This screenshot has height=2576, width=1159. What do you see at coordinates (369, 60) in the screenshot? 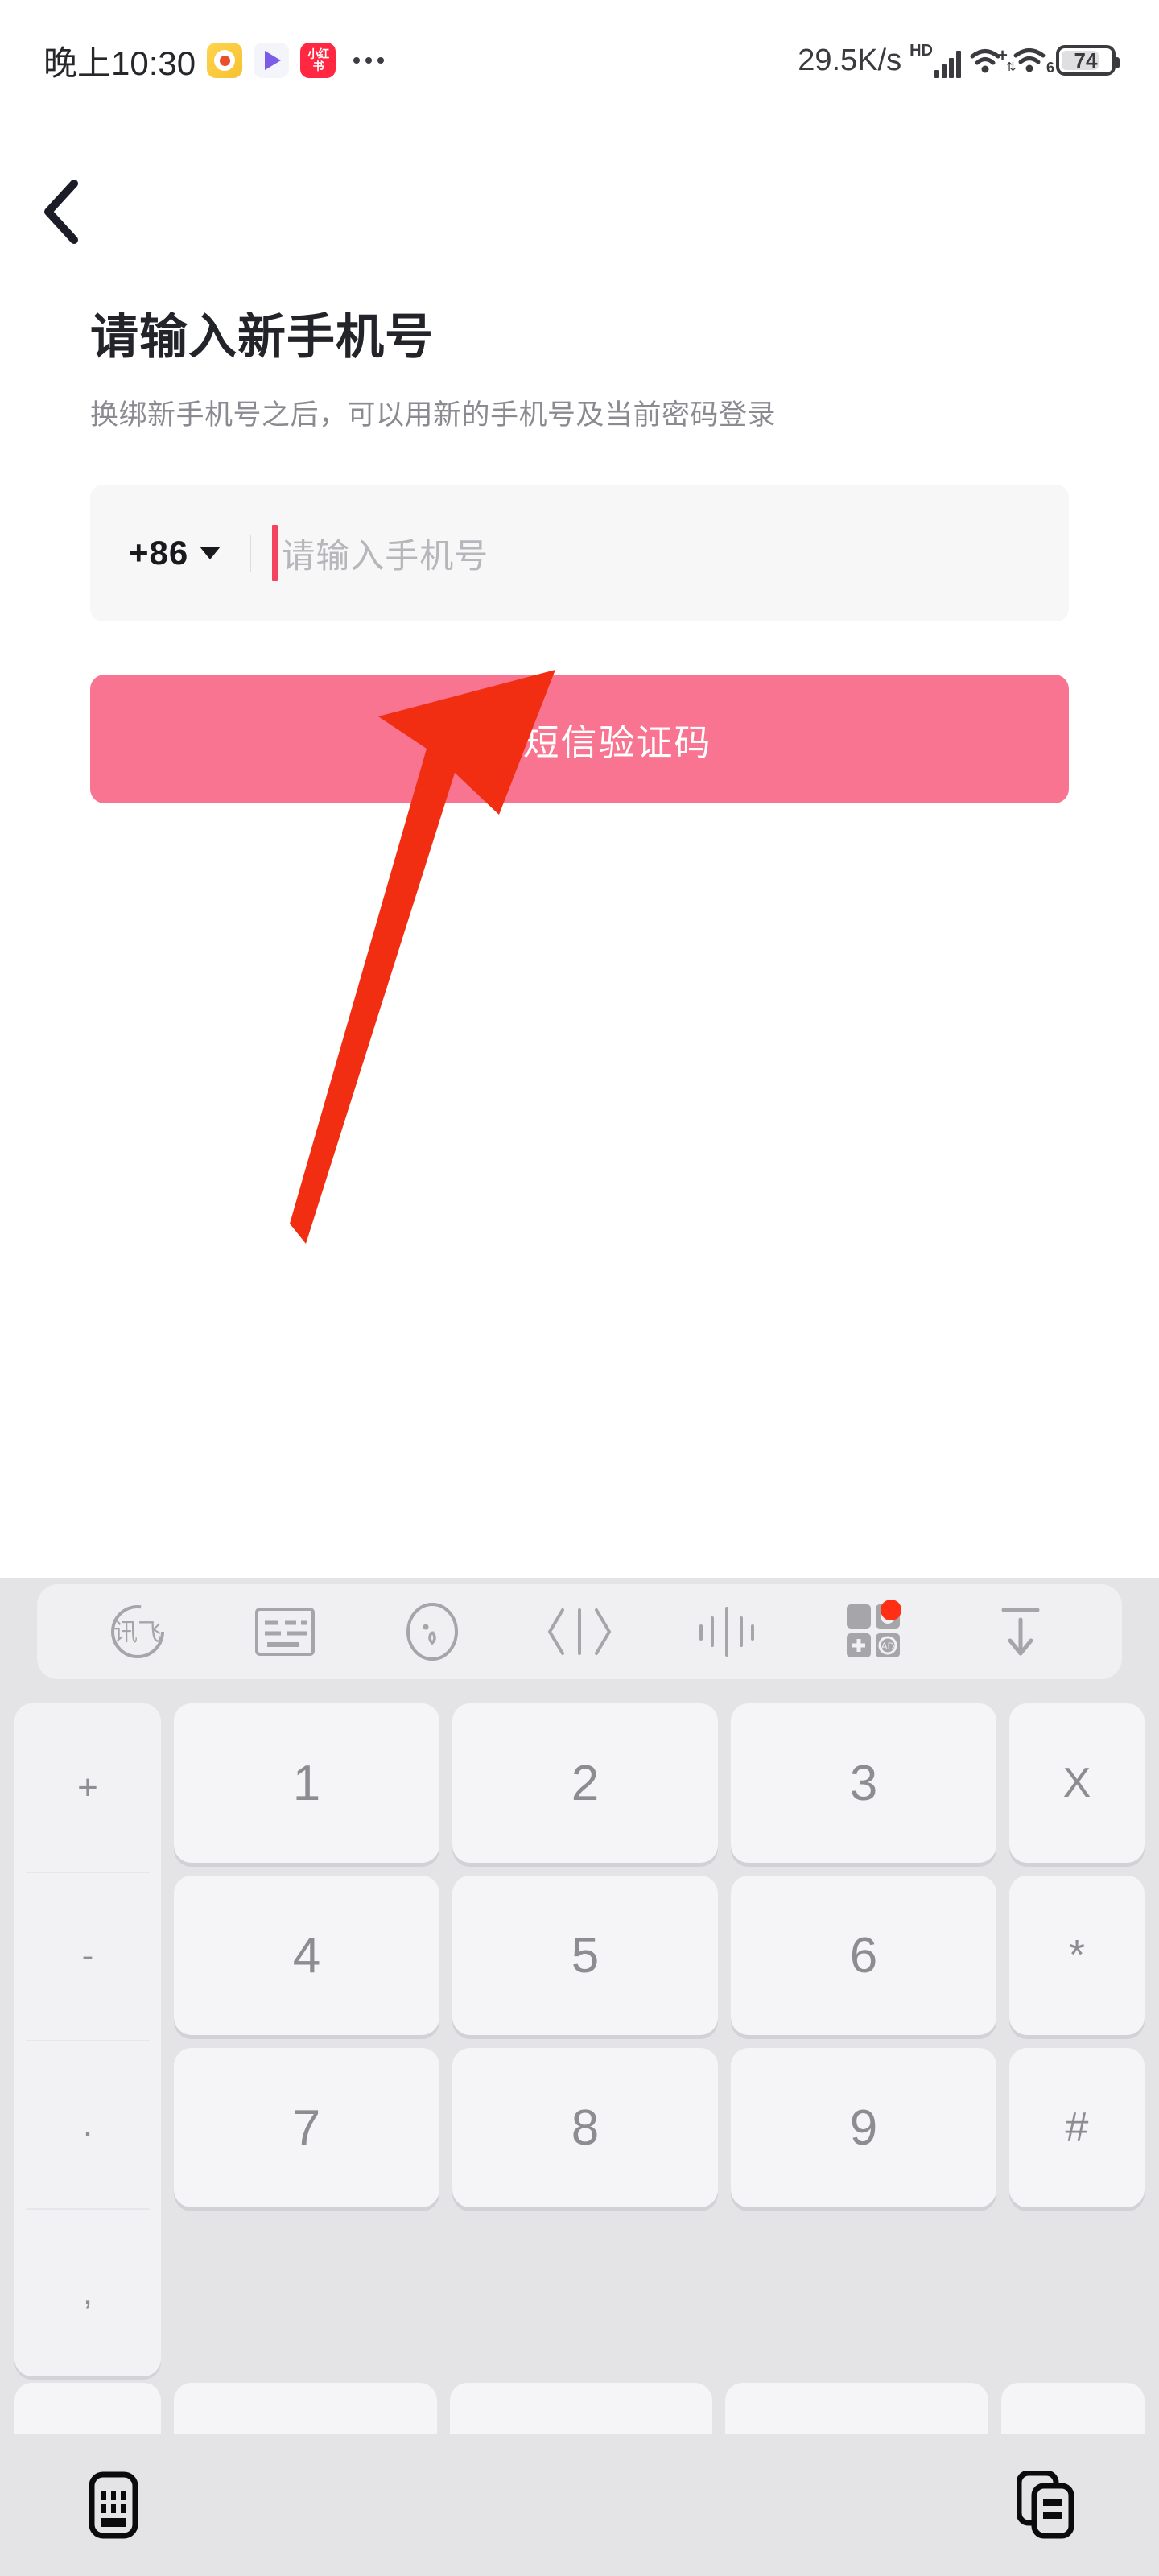
I see `overflow-dots-icon` at bounding box center [369, 60].